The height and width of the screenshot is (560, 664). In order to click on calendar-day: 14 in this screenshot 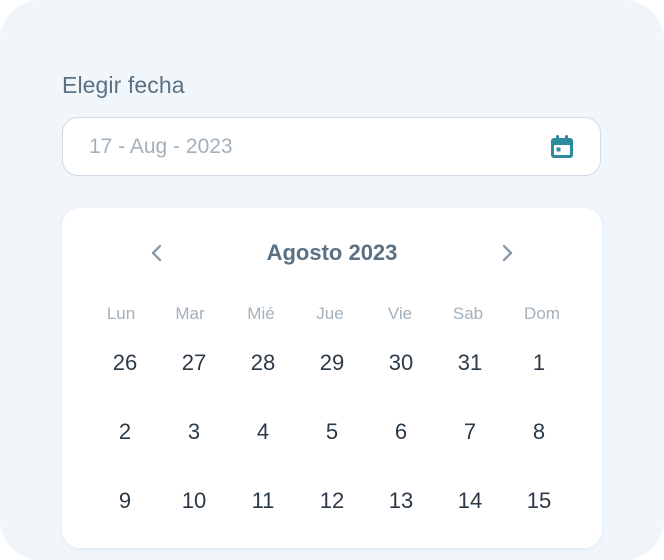, I will do `click(470, 501)`.